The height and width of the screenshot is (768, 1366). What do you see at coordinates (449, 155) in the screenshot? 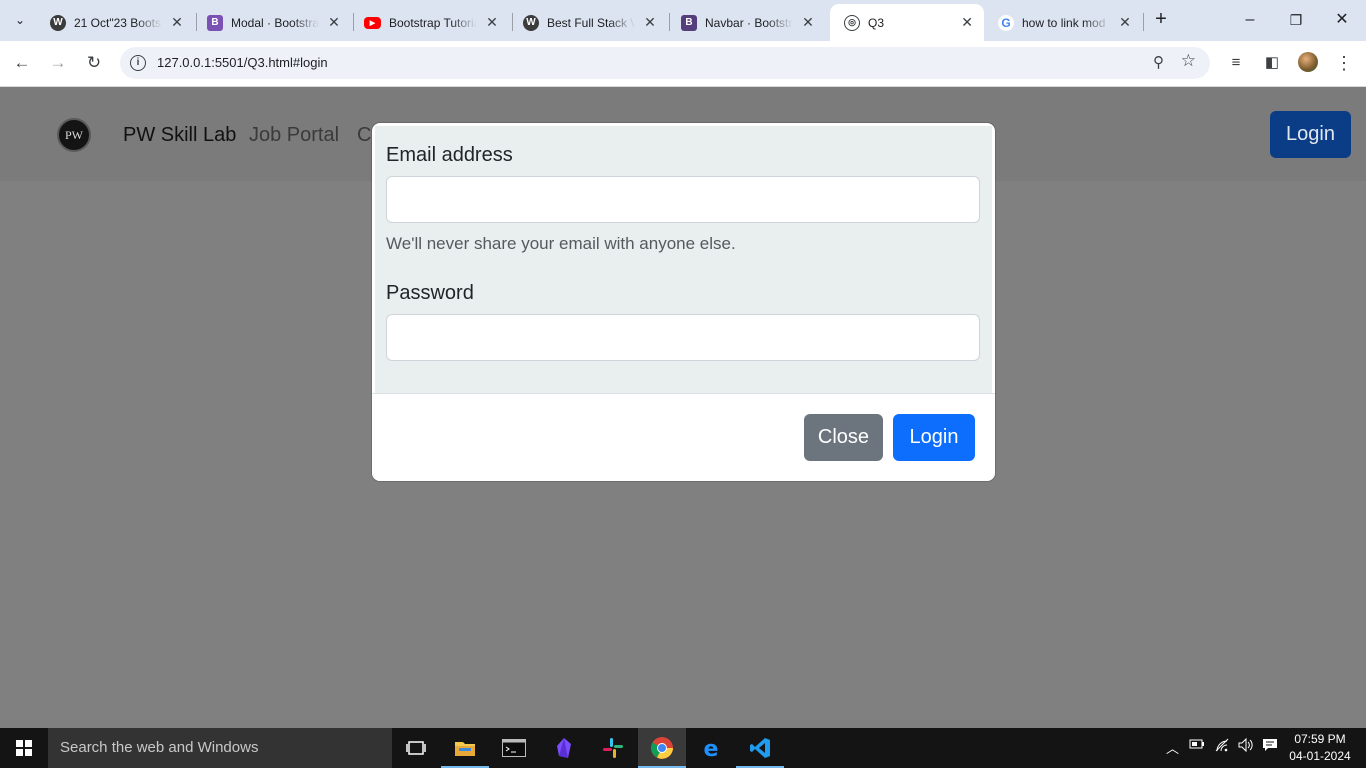
I see `email-label: Email address` at bounding box center [449, 155].